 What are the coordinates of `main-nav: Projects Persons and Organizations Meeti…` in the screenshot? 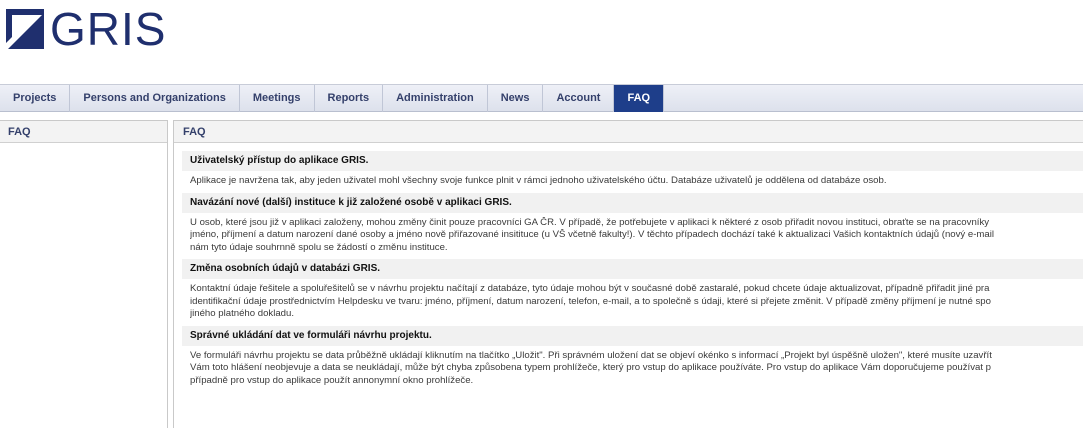 It's located at (541, 98).